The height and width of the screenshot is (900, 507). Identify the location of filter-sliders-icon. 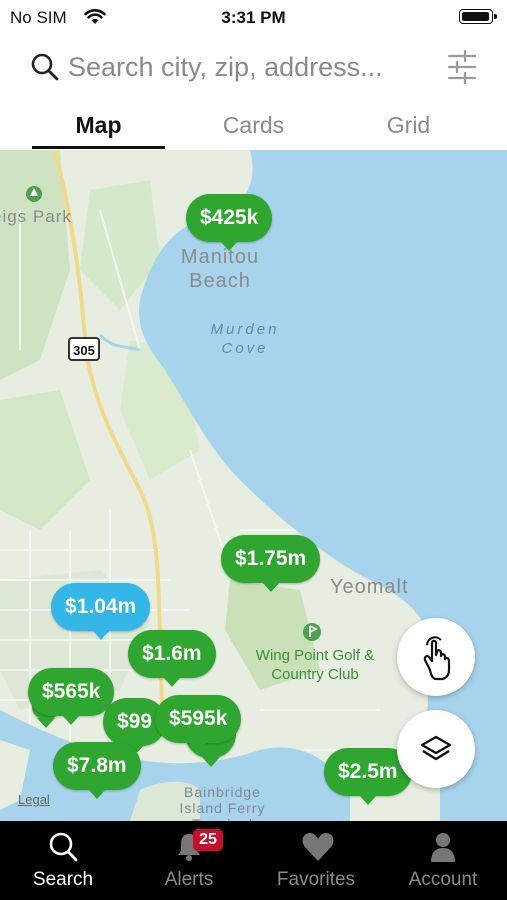
(462, 67).